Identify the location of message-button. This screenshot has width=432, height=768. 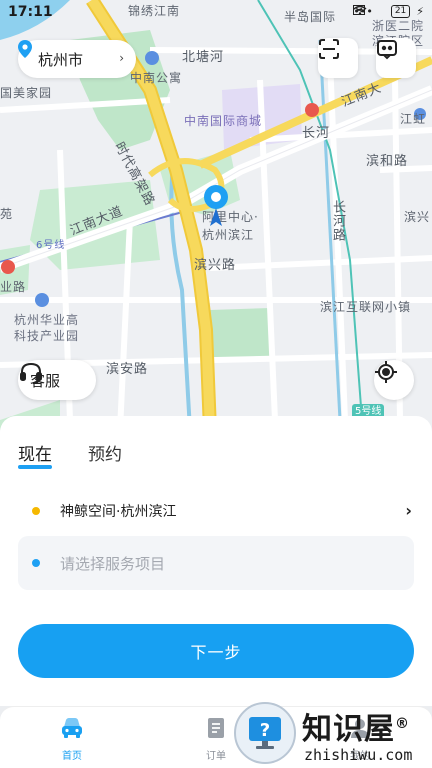
(396, 58).